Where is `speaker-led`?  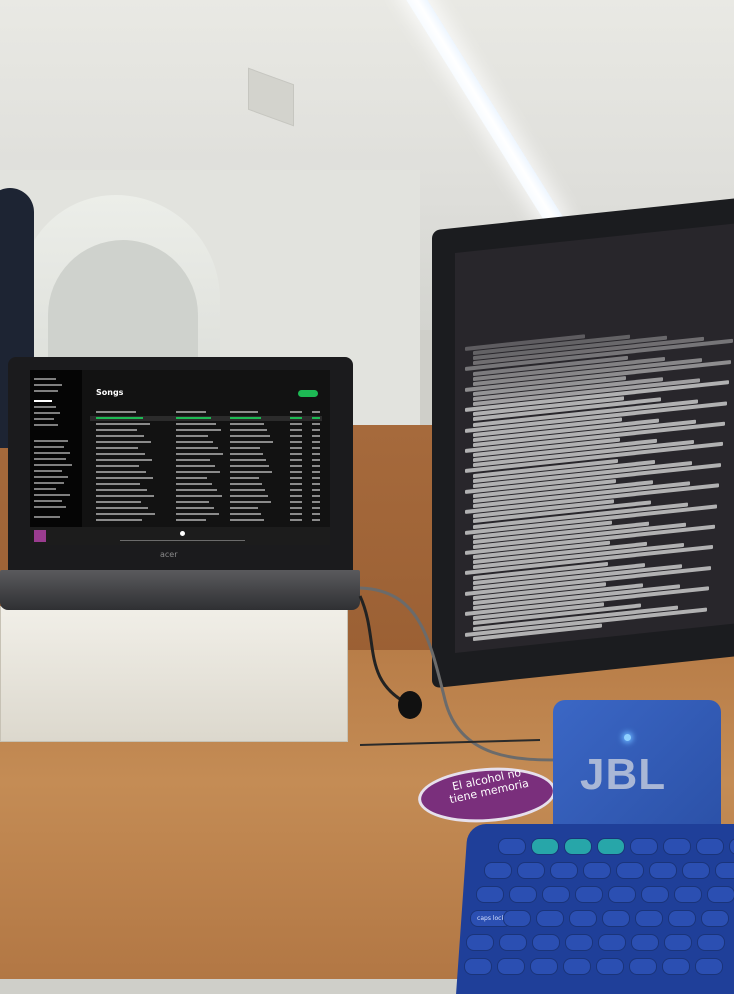
speaker-led is located at coordinates (627, 737).